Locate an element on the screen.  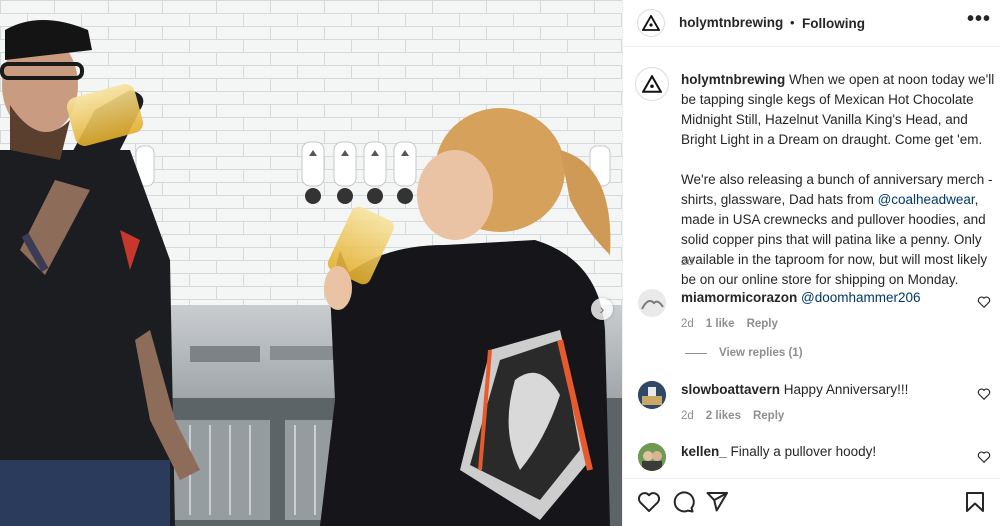
comment-meta: 2d 1 like Reply is located at coordinates (729, 324).